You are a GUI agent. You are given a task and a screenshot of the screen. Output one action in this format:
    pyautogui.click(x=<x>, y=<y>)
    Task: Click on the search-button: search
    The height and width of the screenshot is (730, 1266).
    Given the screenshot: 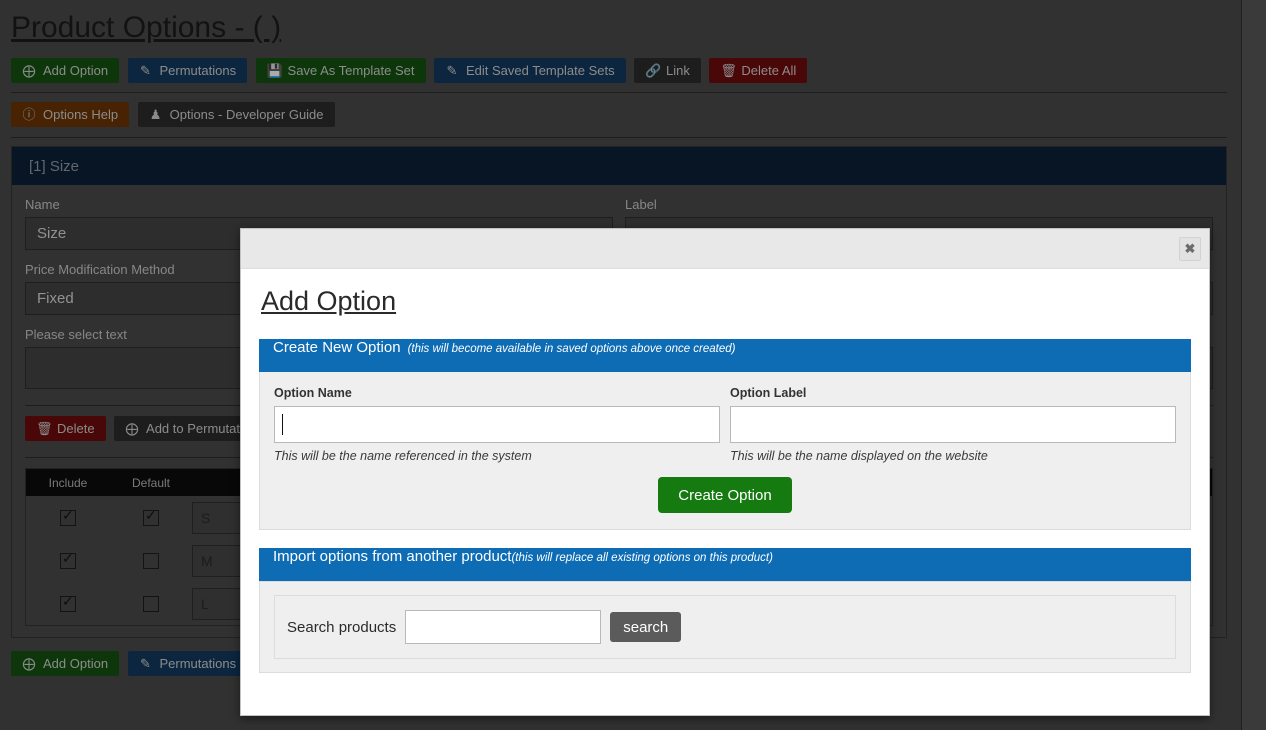 What is the action you would take?
    pyautogui.click(x=646, y=627)
    